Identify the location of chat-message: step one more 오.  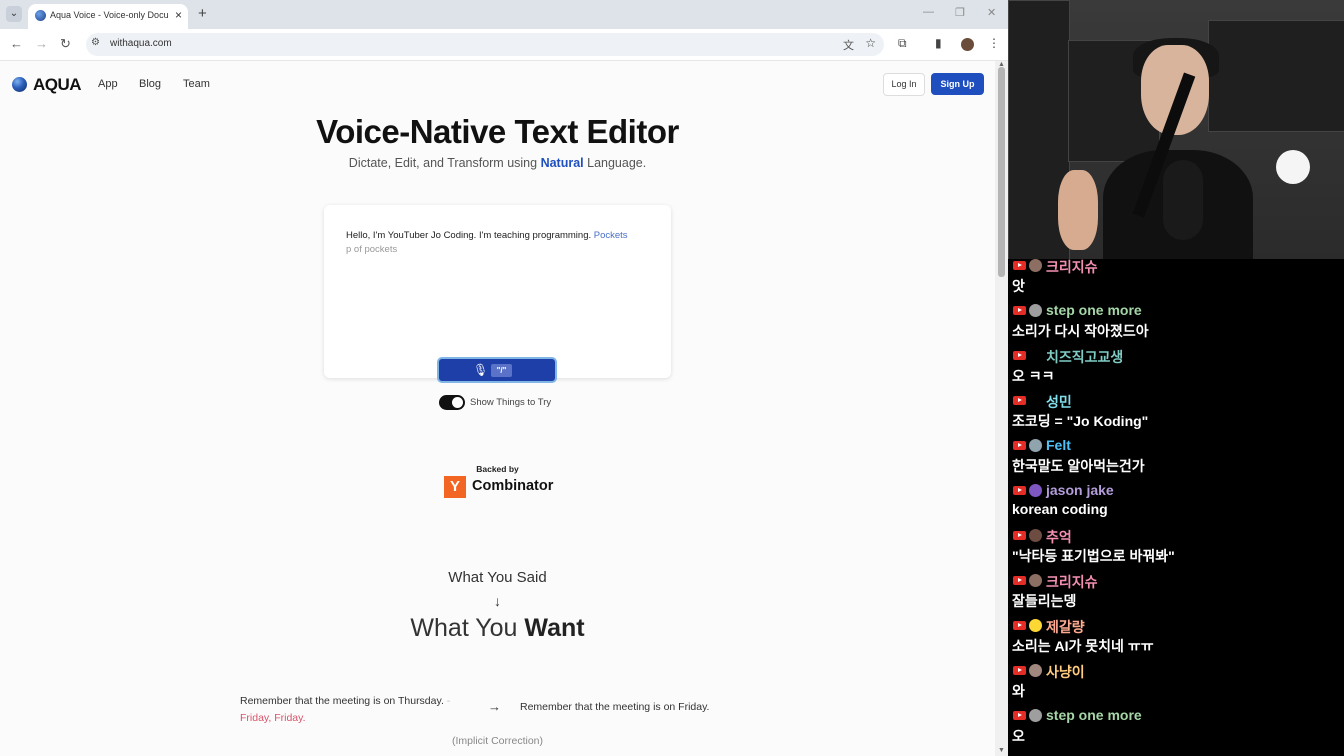
(1176, 730).